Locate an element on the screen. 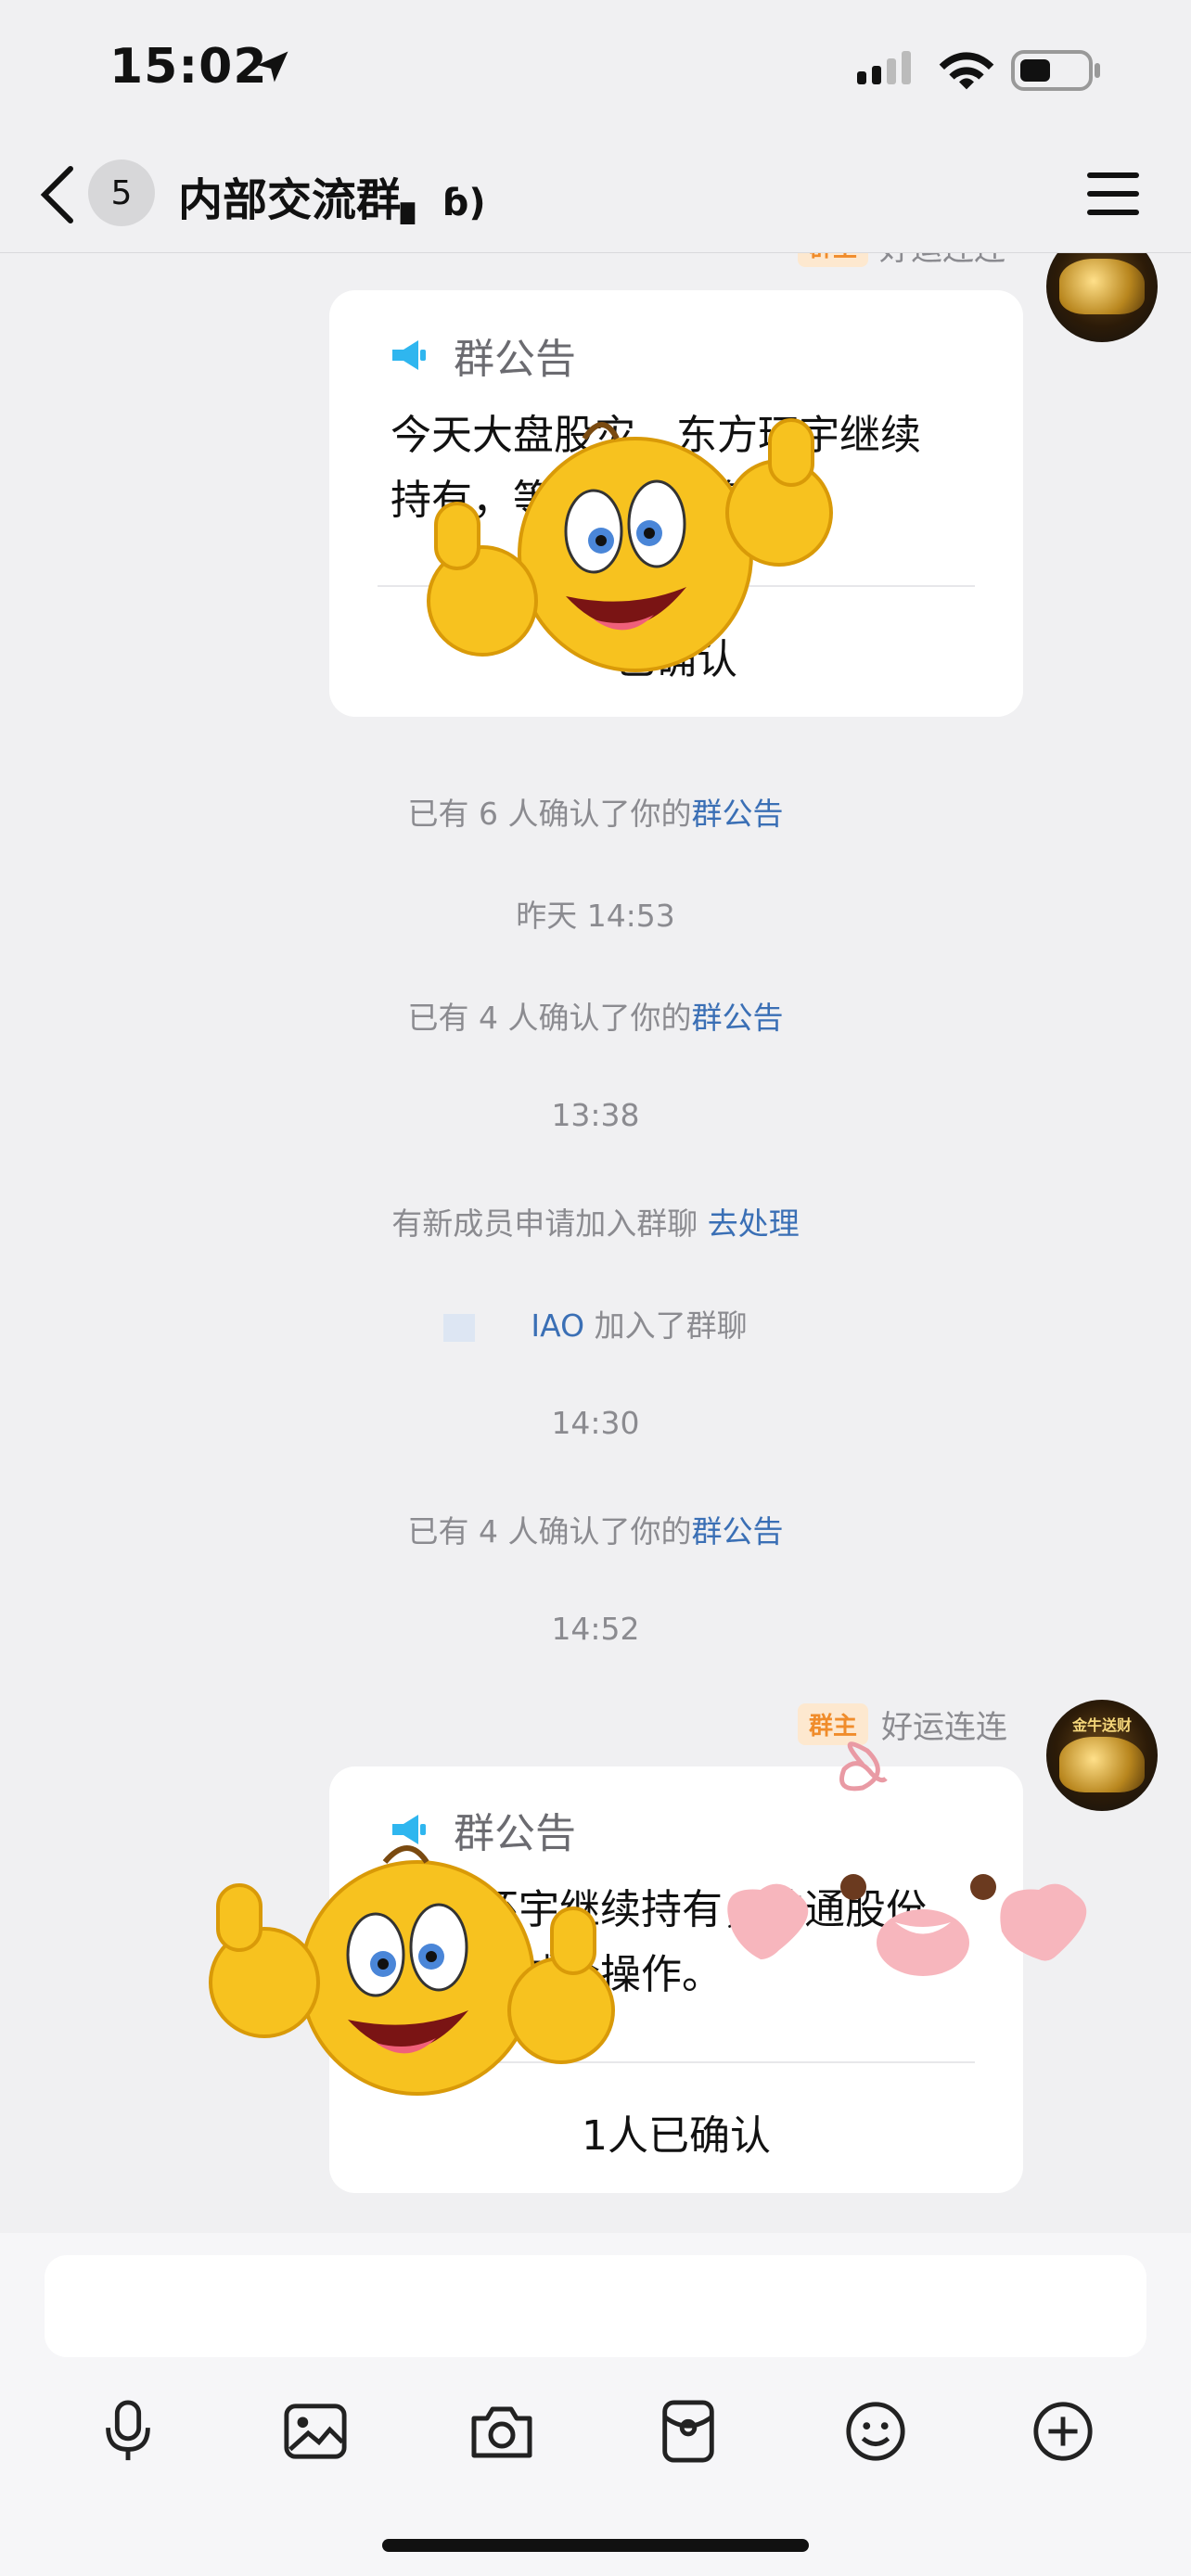  timestamp: 13:38 is located at coordinates (595, 1115).